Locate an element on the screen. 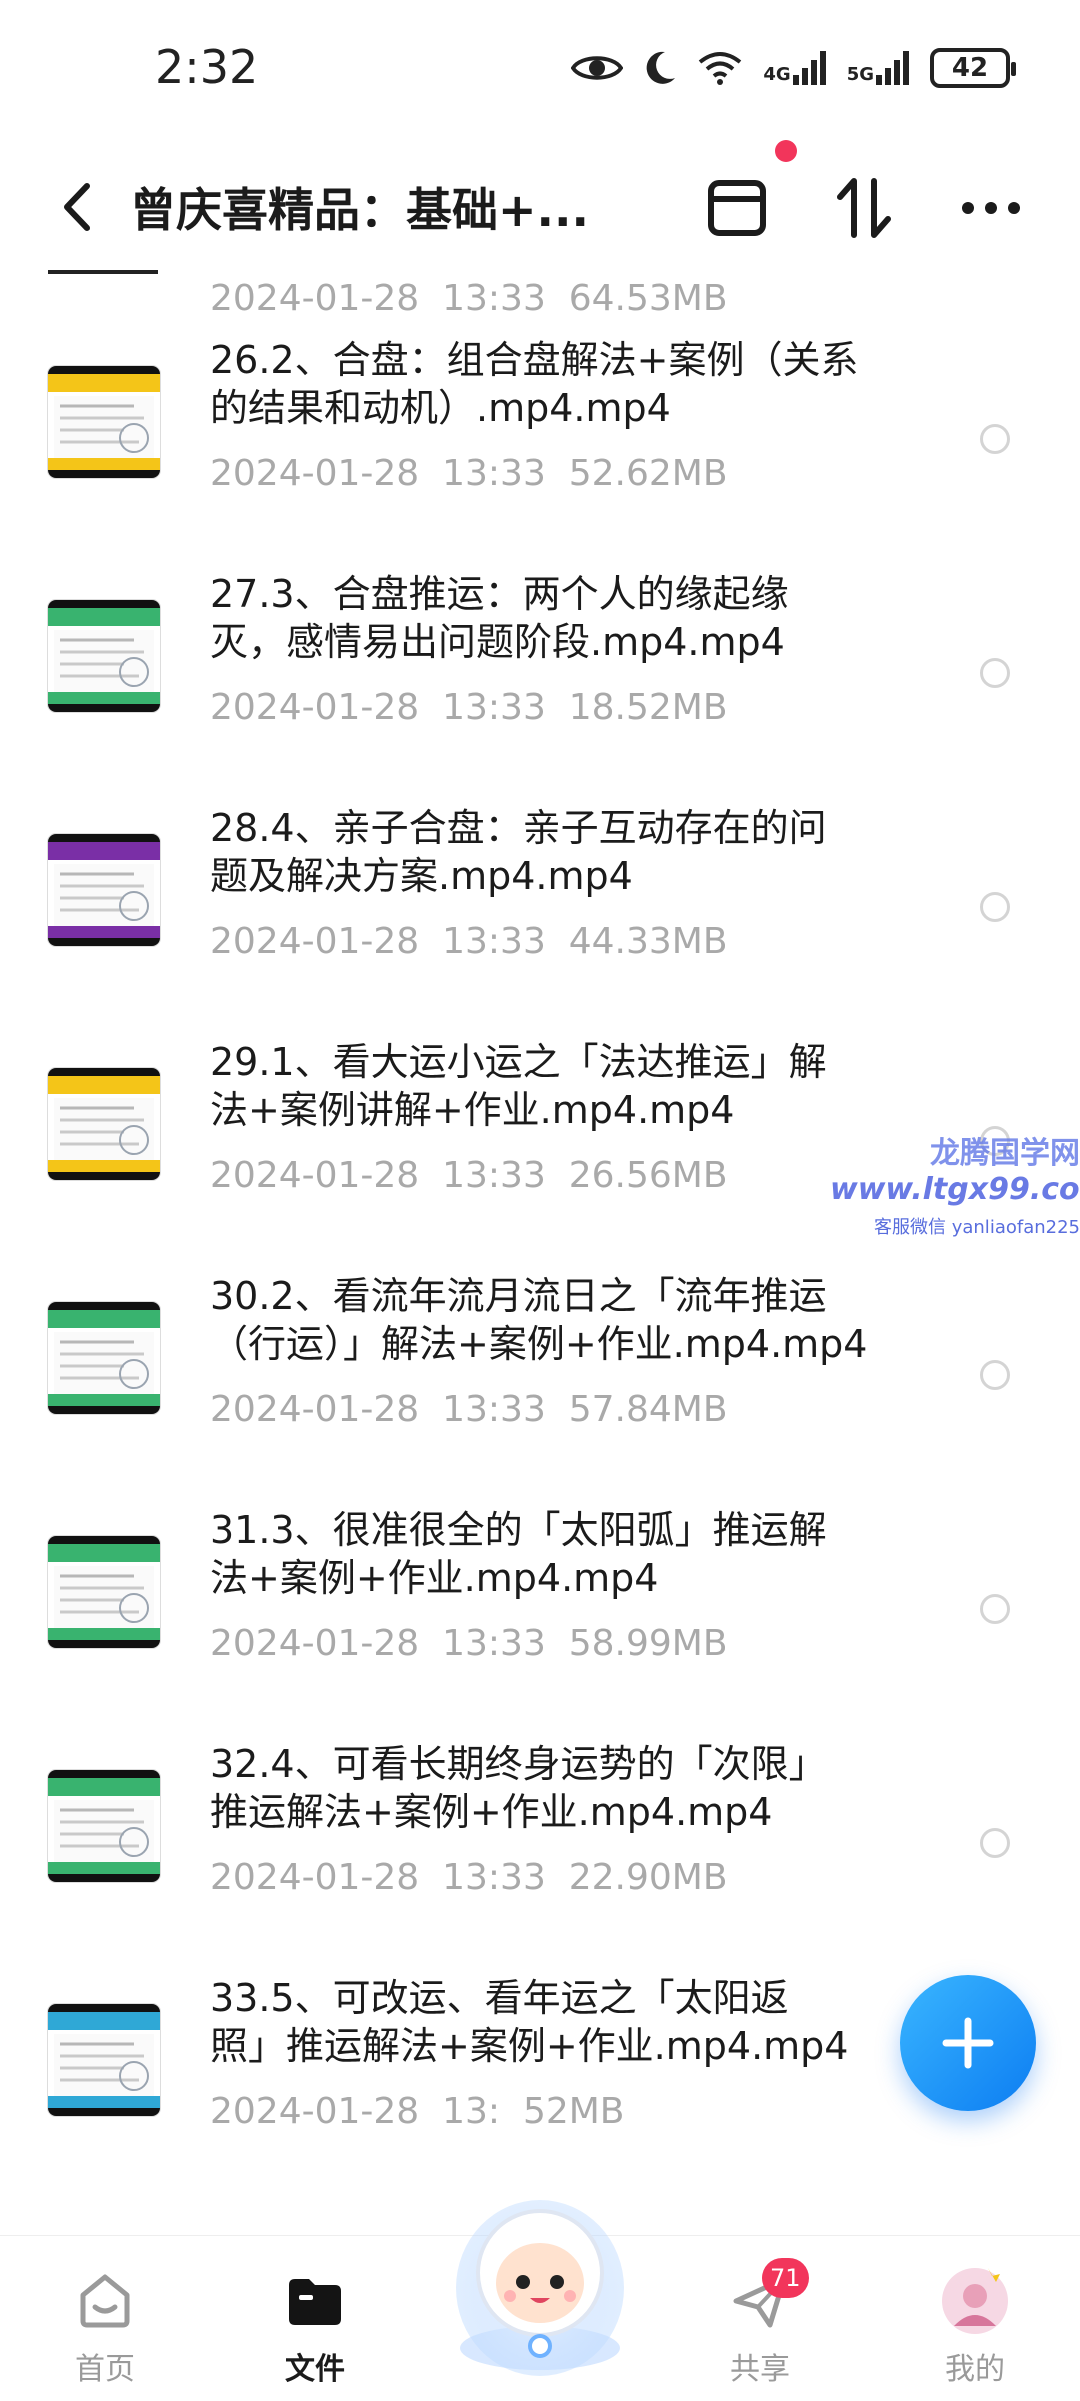  back-button is located at coordinates (76, 207).